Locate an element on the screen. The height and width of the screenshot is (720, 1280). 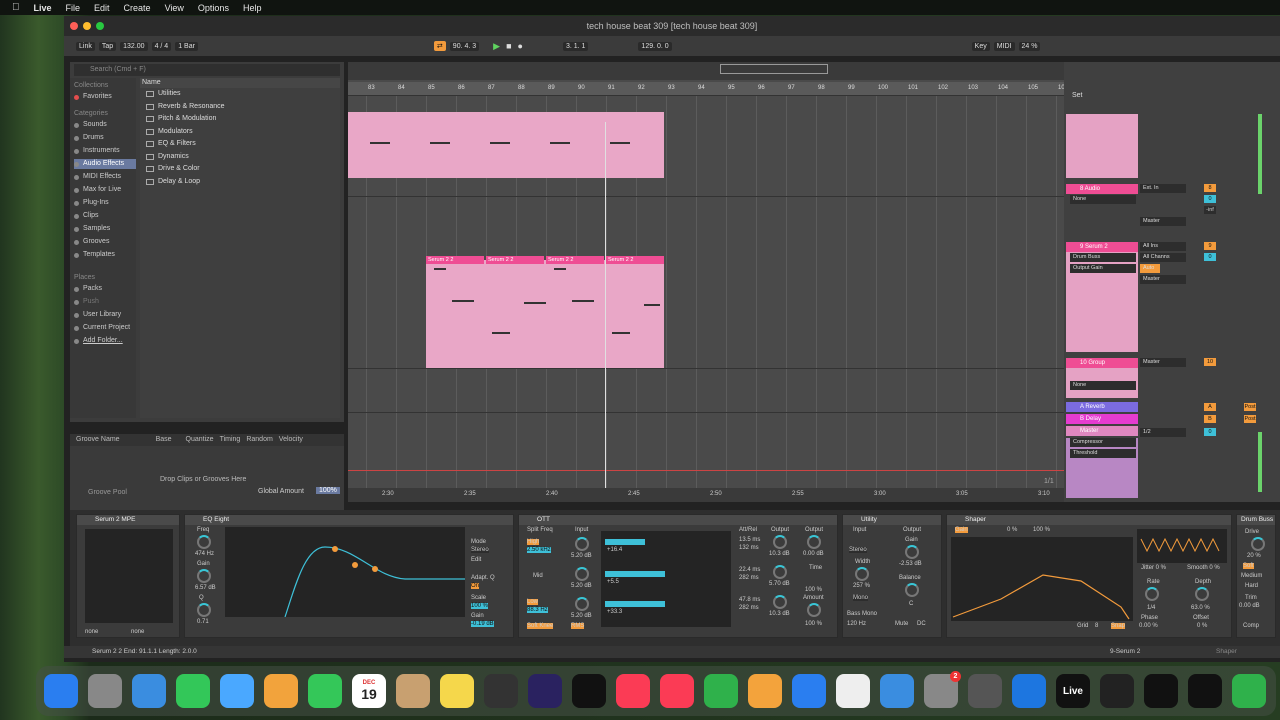
track-8-audio-header: 8 Audio is located at coordinates (1102, 189).